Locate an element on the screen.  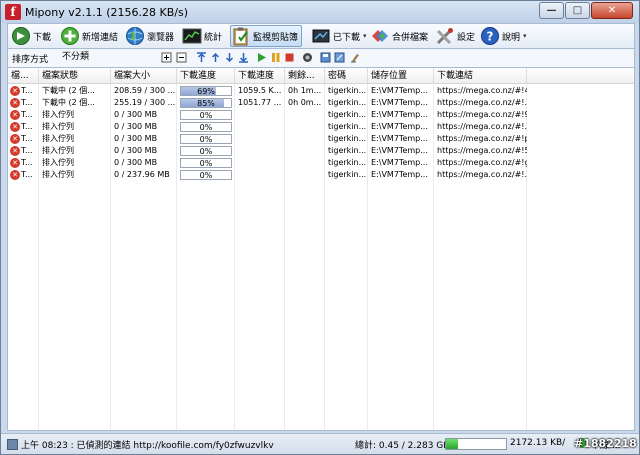
cleanup-icon is located at coordinates (355, 57).